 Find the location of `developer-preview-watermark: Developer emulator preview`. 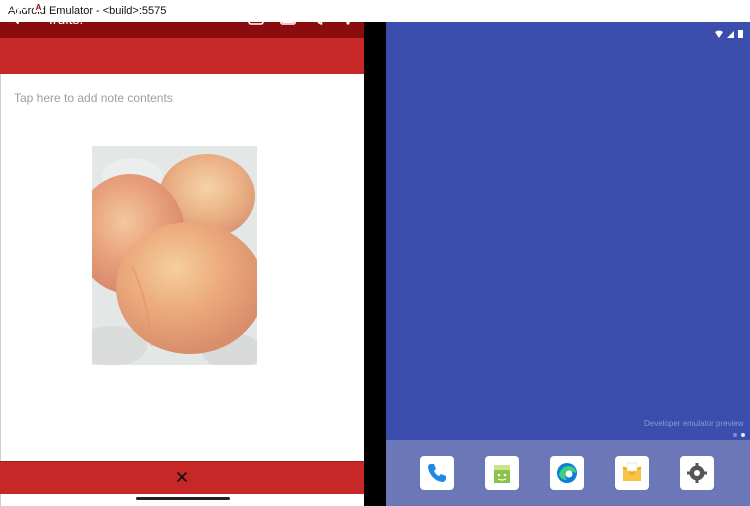

developer-preview-watermark: Developer emulator preview is located at coordinates (694, 423).